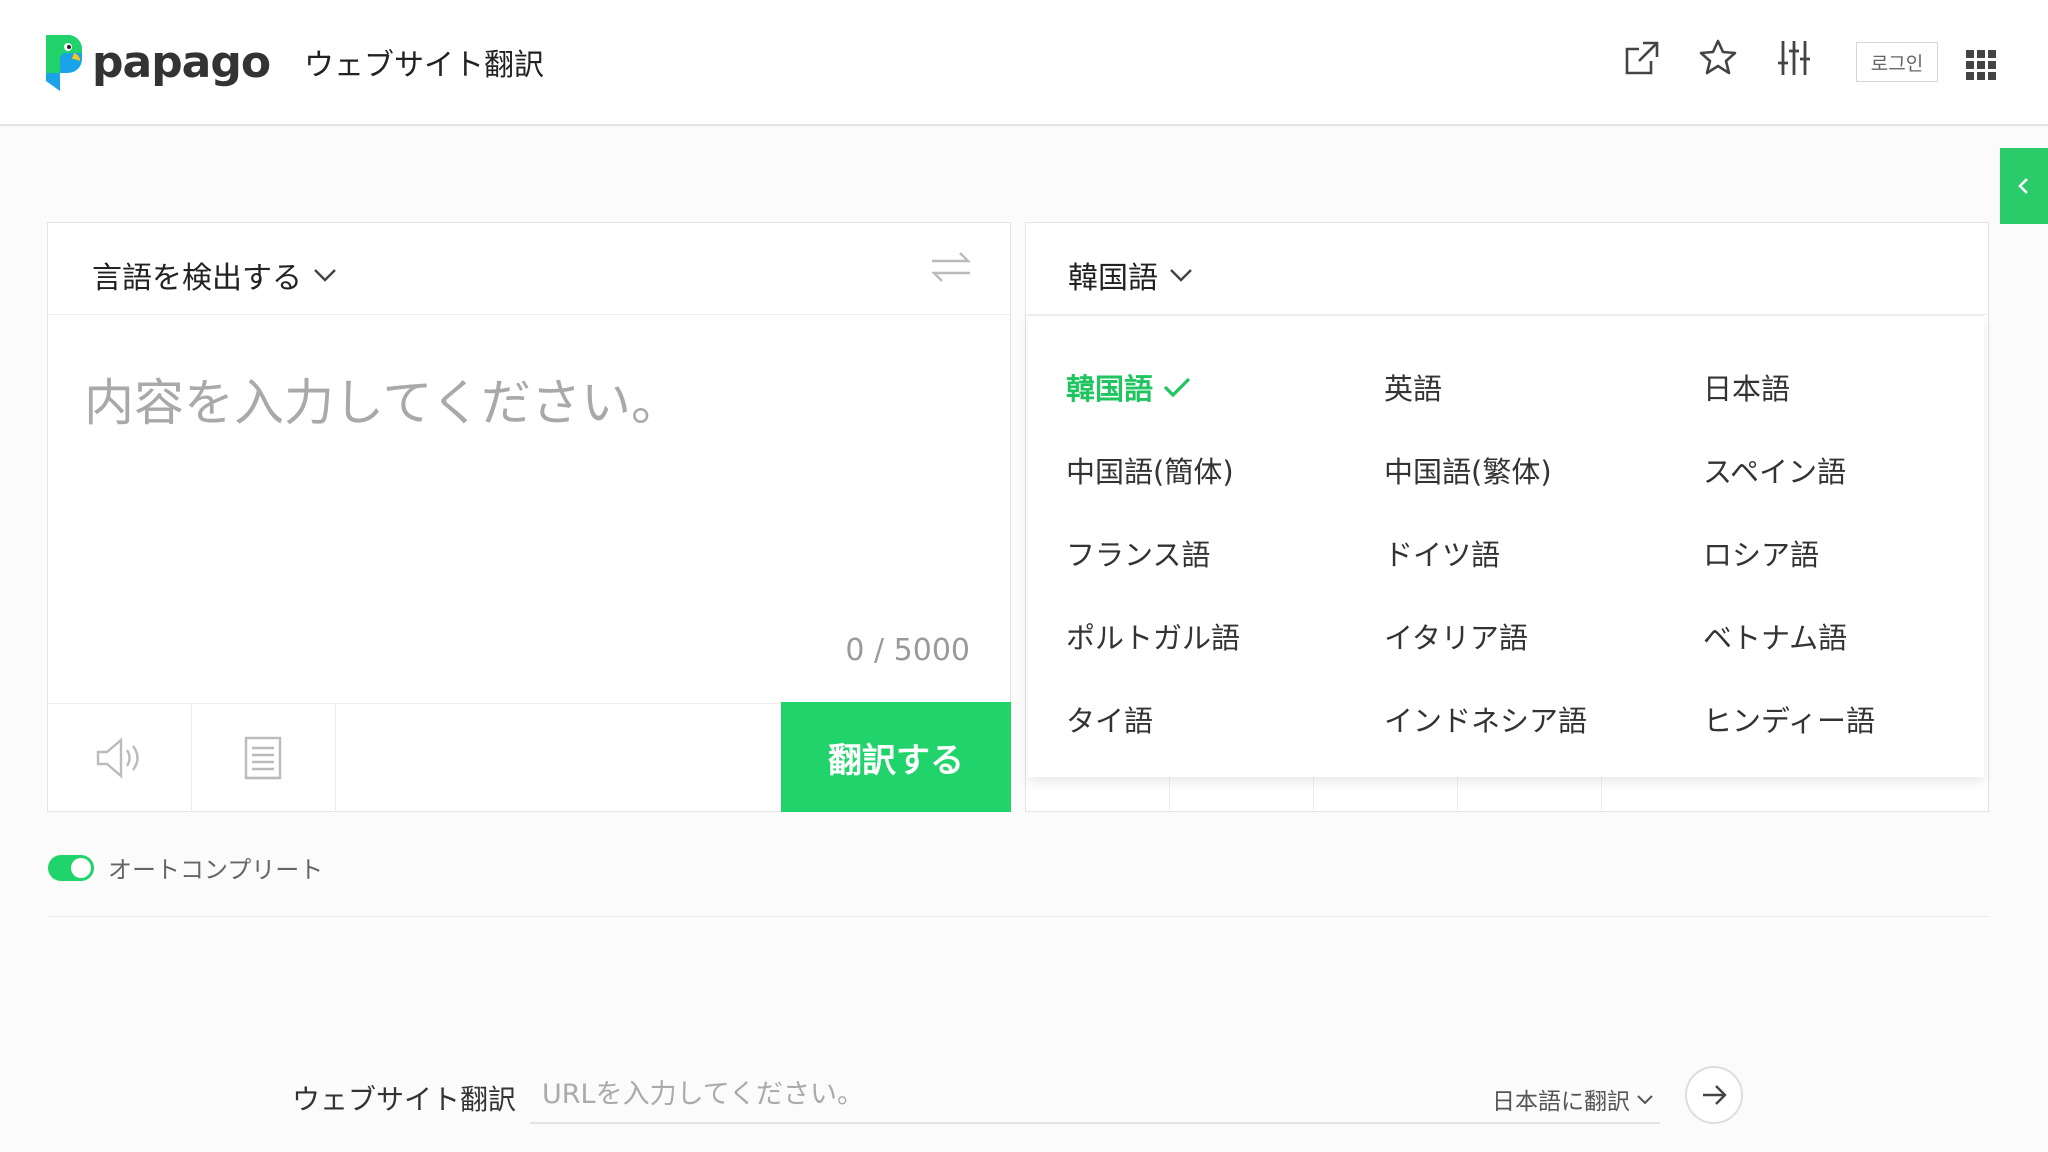 The height and width of the screenshot is (1152, 2048). I want to click on language-option-italian: イタリア語, so click(1456, 636).